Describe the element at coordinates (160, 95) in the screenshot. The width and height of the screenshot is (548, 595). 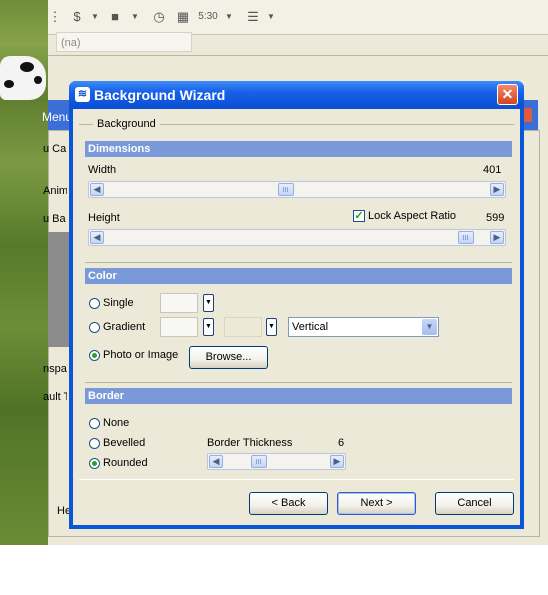
I see `dialog-title: Background Wizard` at that location.